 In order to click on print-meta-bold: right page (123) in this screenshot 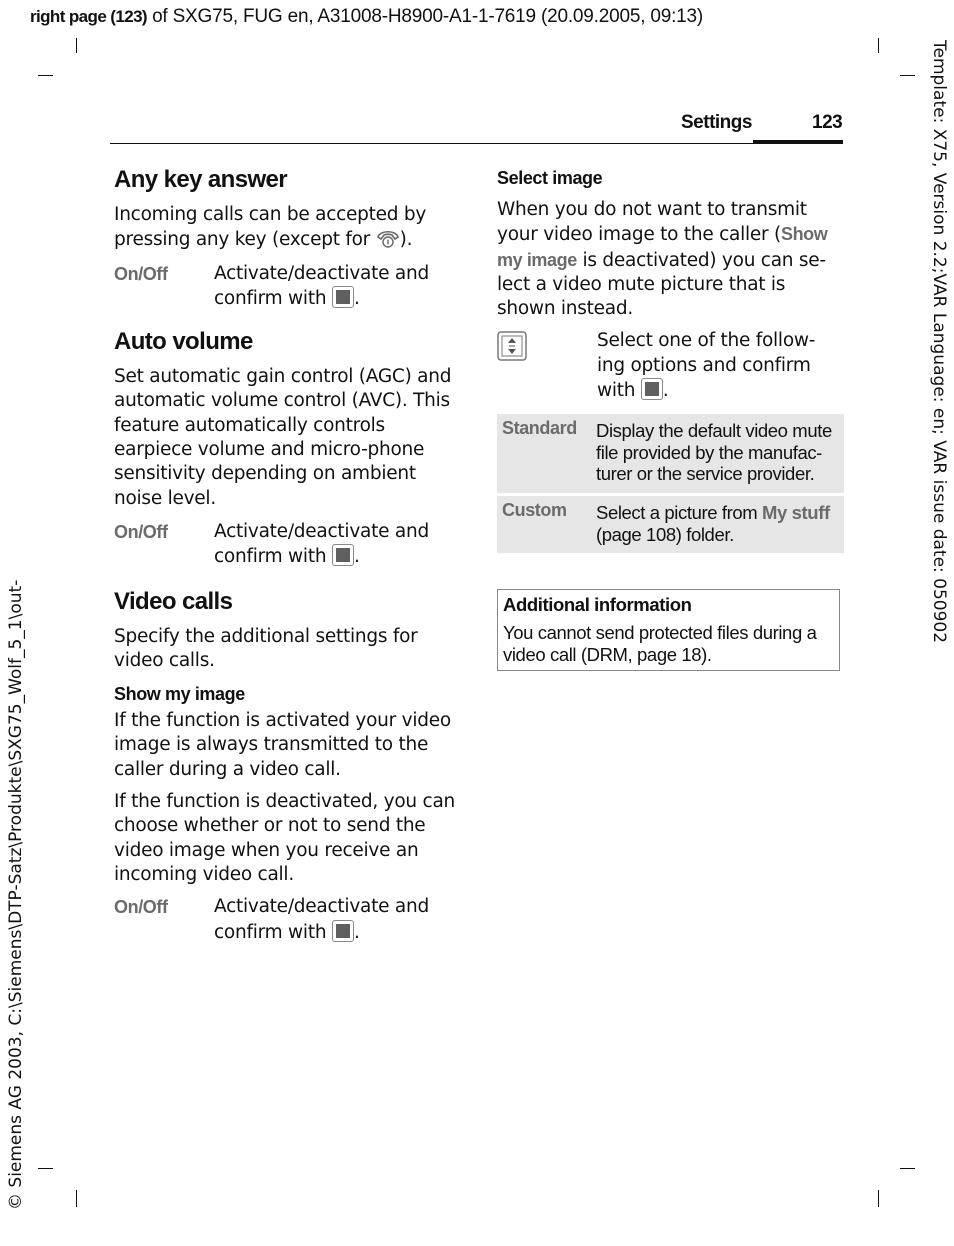, I will do `click(89, 16)`.